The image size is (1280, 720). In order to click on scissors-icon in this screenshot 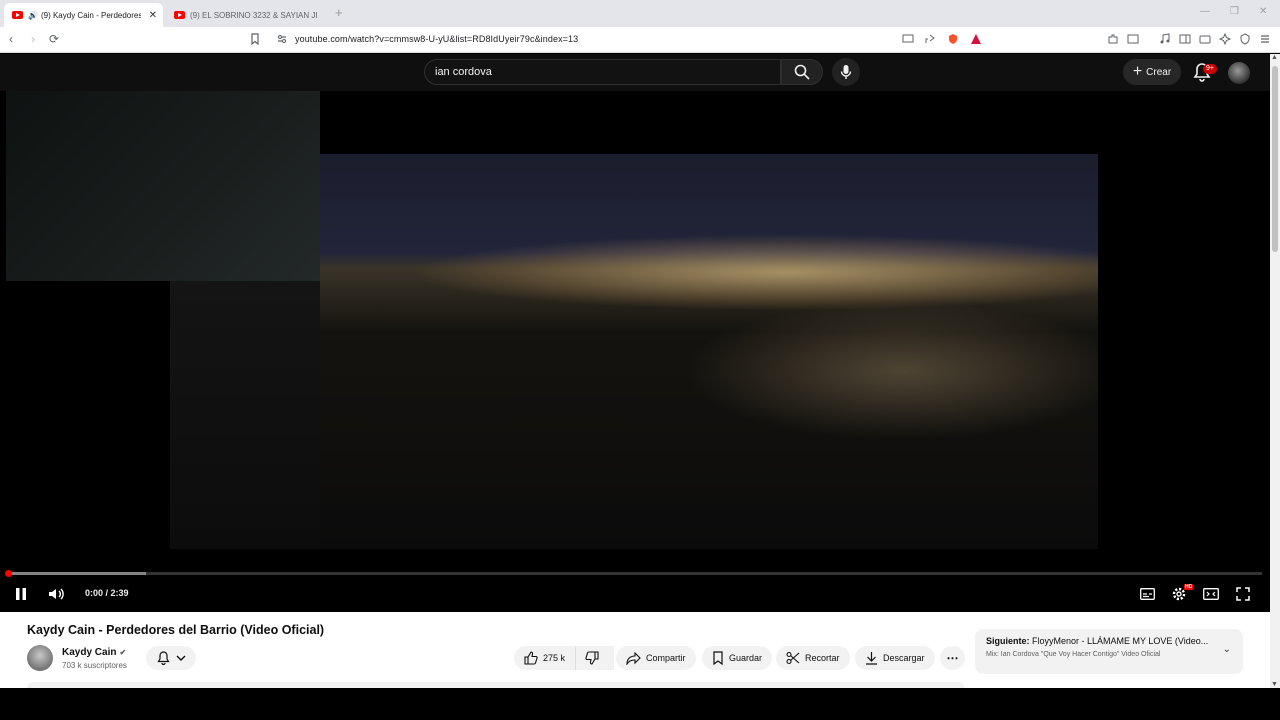, I will do `click(793, 658)`.